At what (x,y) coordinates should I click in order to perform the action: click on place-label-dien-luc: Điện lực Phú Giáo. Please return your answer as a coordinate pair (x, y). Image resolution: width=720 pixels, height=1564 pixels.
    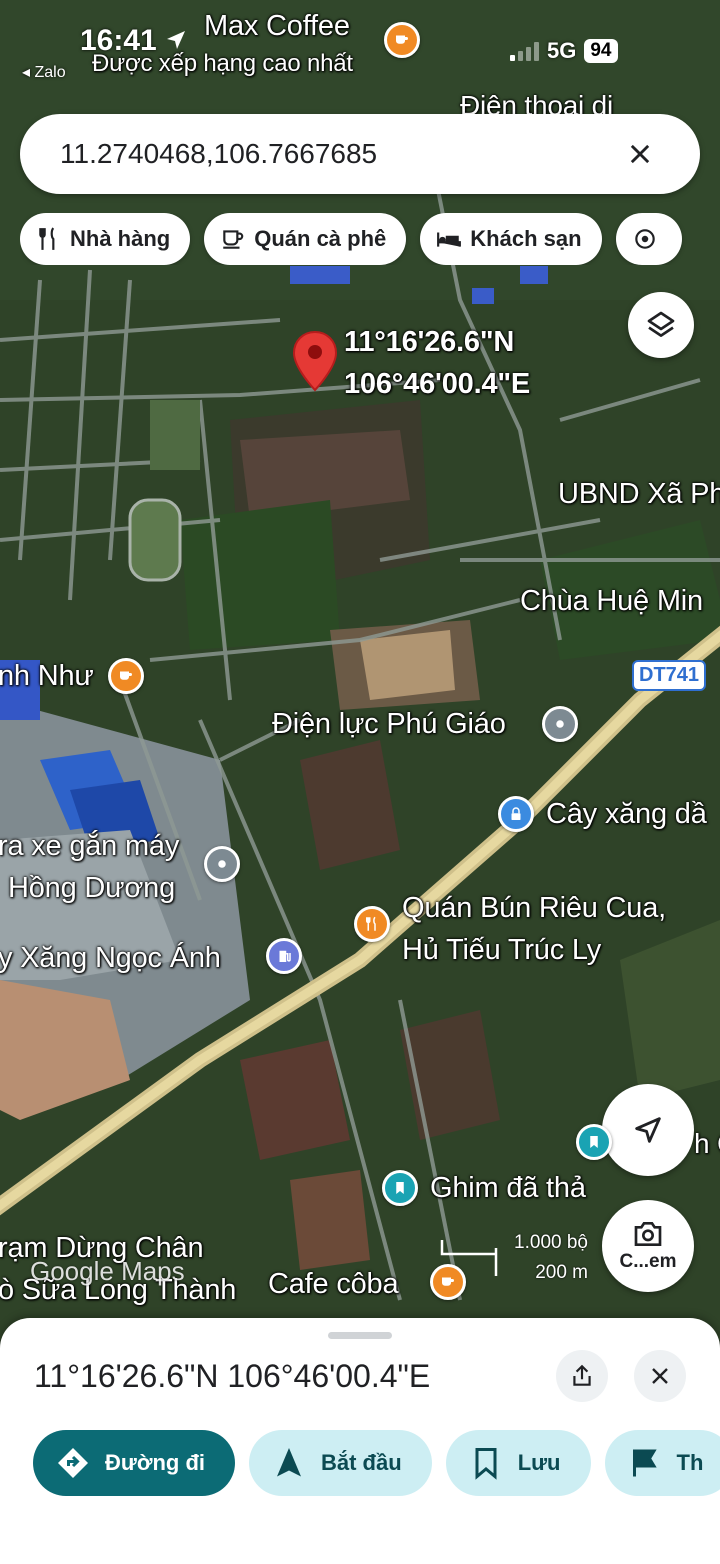
    Looking at the image, I should click on (389, 724).